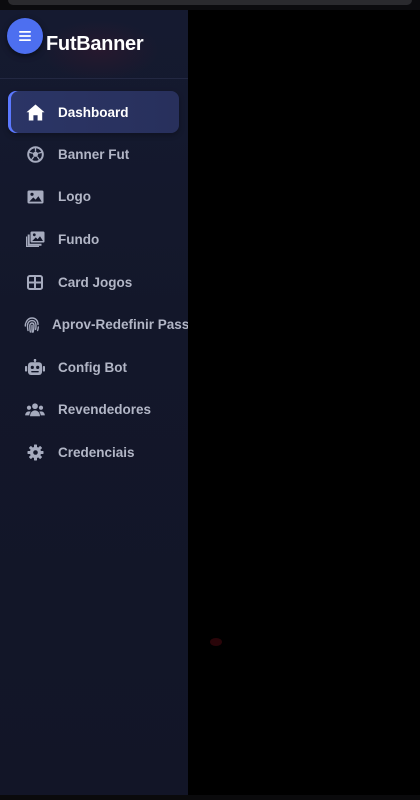  I want to click on sidebar-item-banner-fut: Banner Fut, so click(94, 154).